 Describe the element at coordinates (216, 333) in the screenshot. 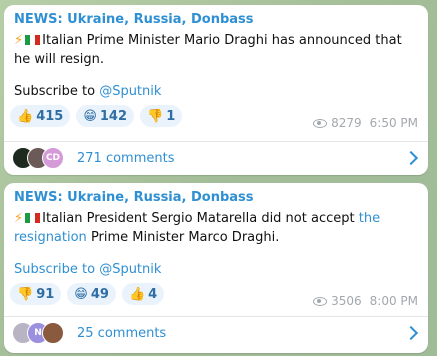

I see `comments-bar: N 25 comments` at that location.